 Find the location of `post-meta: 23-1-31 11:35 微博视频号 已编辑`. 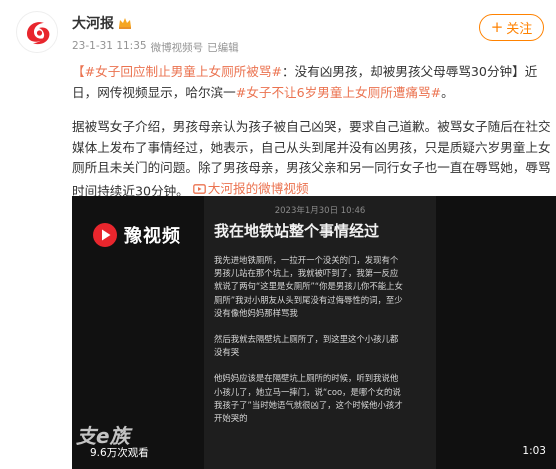

post-meta: 23-1-31 11:35 微博视频号 已编辑 is located at coordinates (155, 47).